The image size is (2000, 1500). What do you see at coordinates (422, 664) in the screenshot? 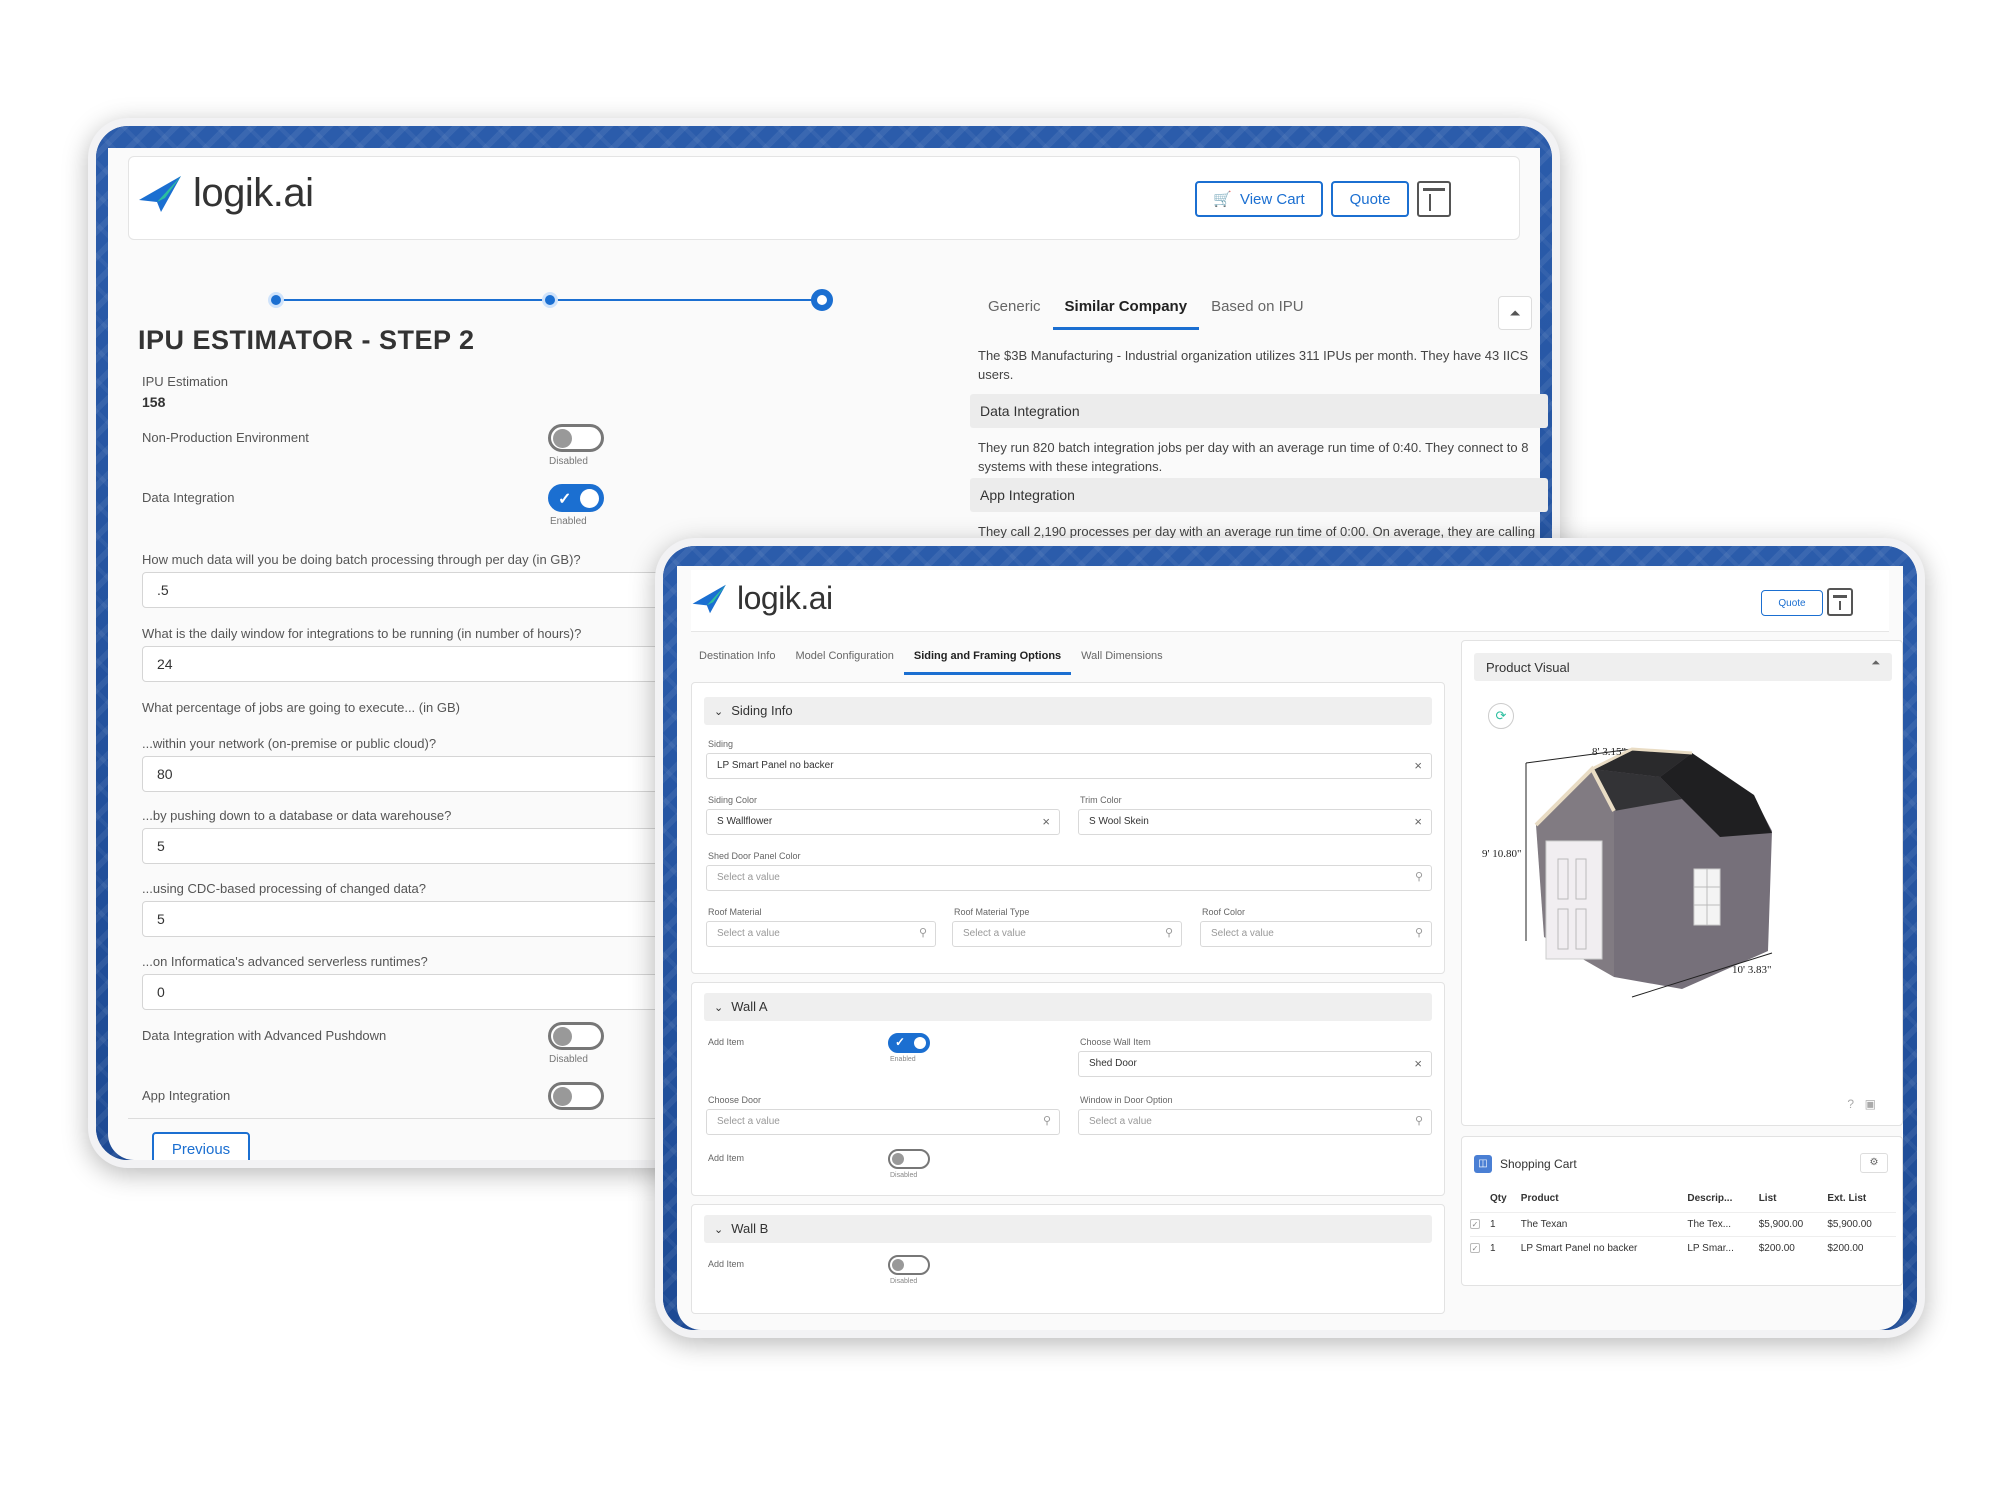
I see `q-window-input: 24` at bounding box center [422, 664].